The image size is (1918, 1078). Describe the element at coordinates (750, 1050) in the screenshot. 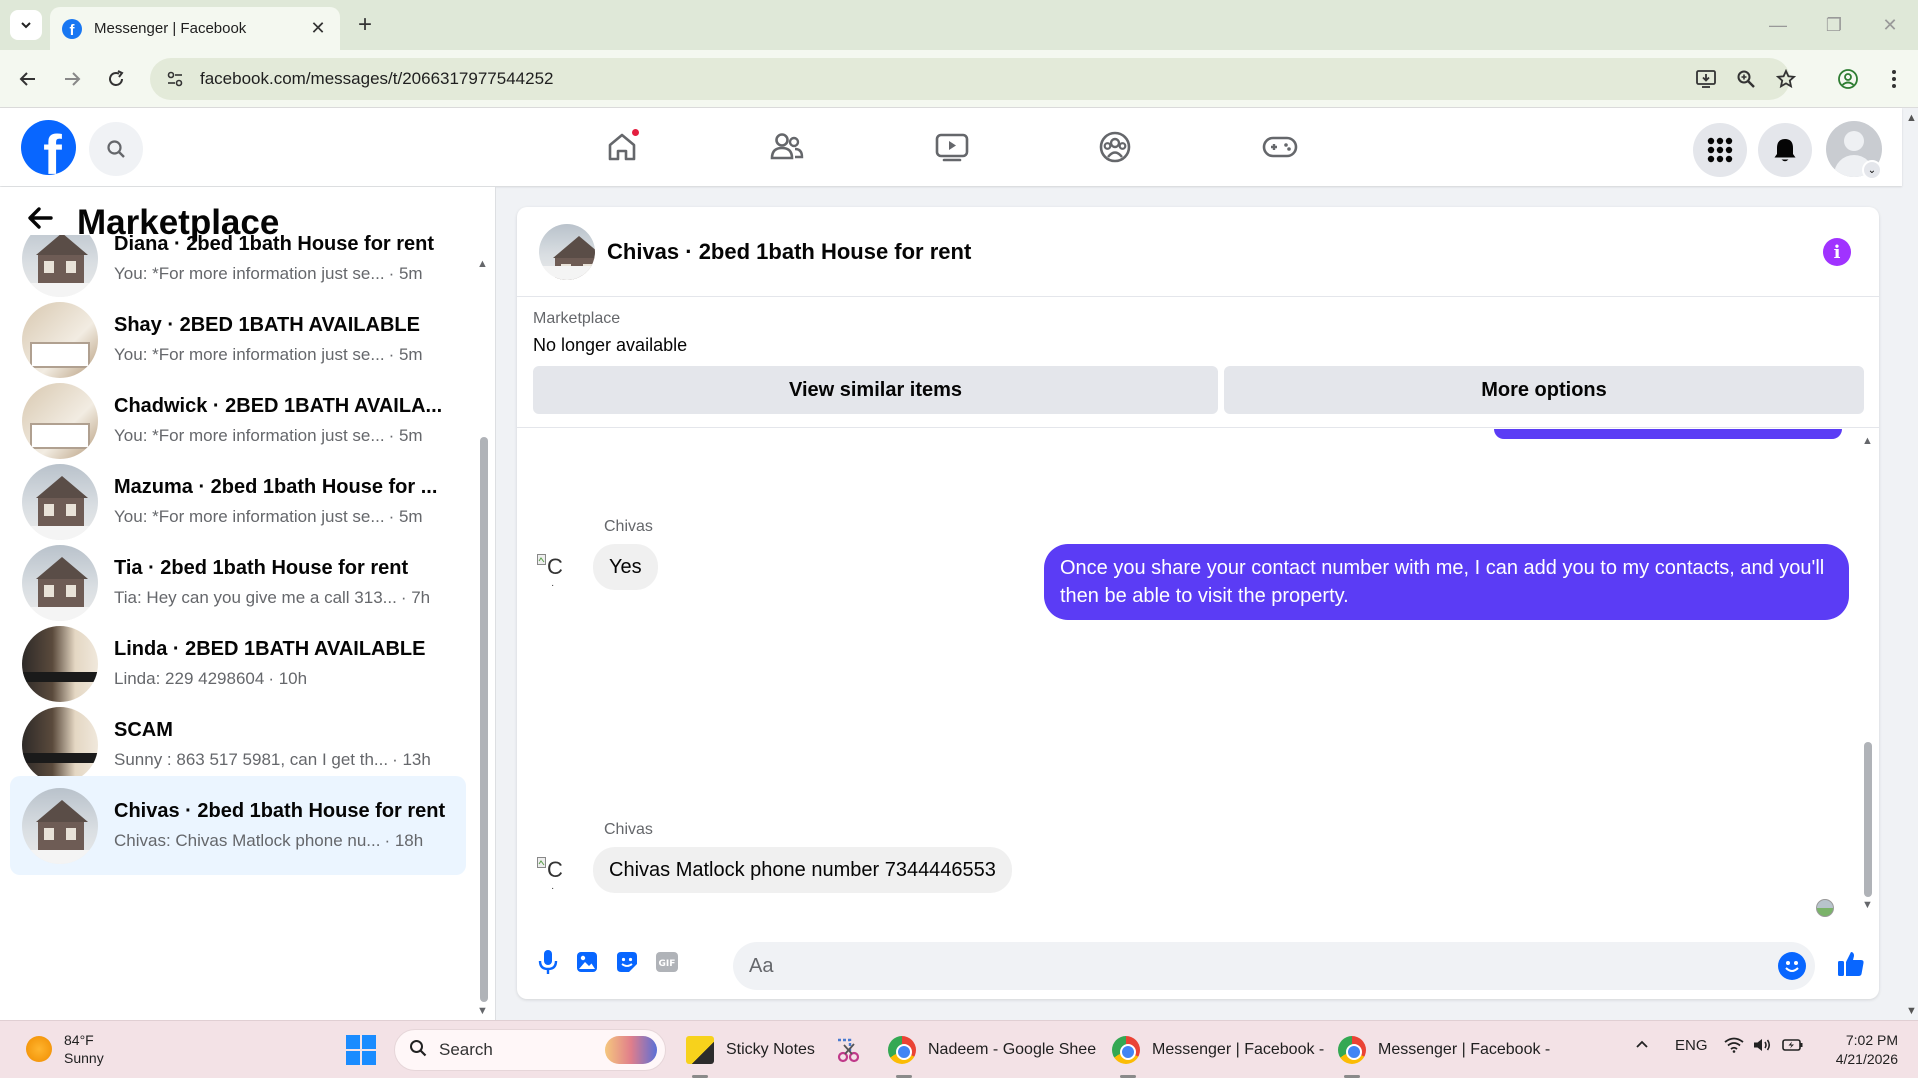

I see `taskbar-app-sticky-notes: Sticky Notes` at that location.